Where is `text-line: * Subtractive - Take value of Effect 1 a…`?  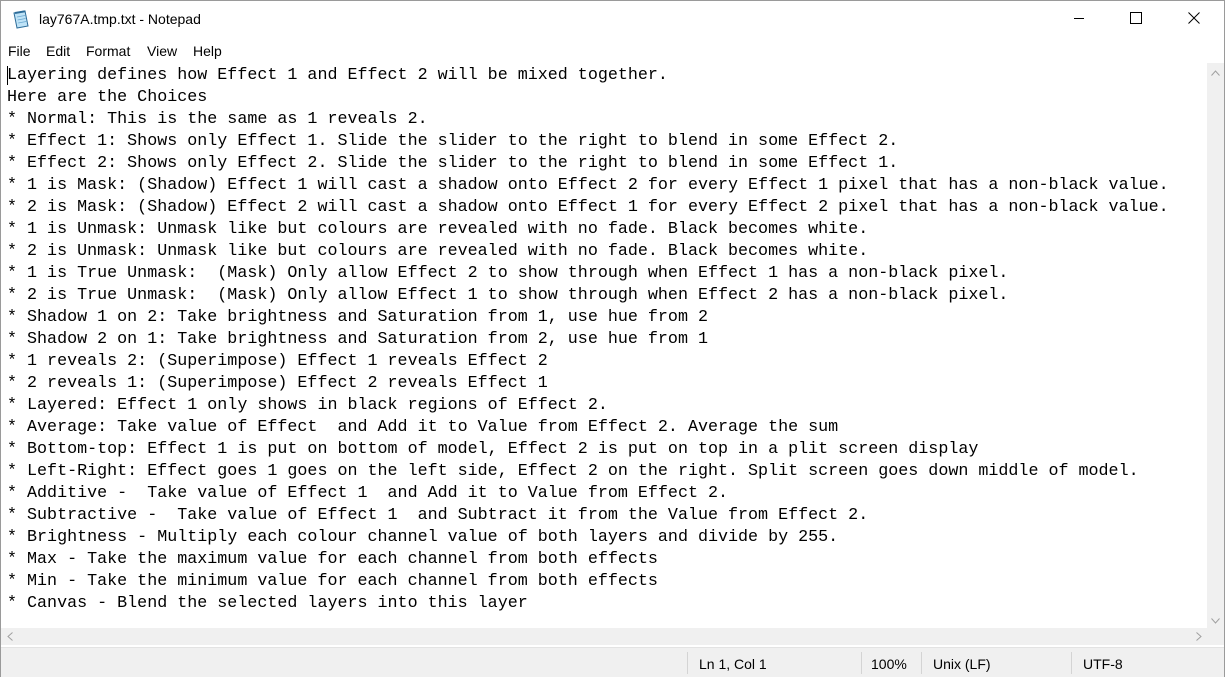
text-line: * Subtractive - Take value of Effect 1 a… is located at coordinates (588, 516).